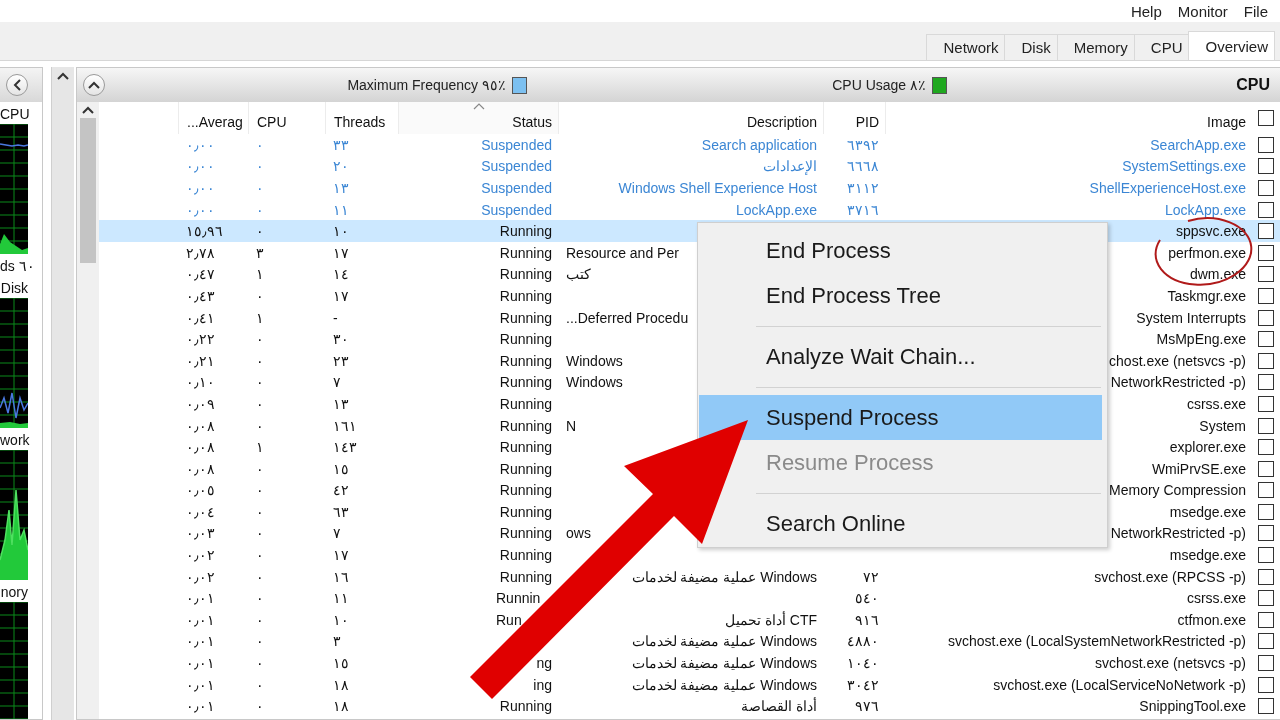 This screenshot has height=720, width=1280. Describe the element at coordinates (854, 118) in the screenshot. I see `column-header: PID` at that location.